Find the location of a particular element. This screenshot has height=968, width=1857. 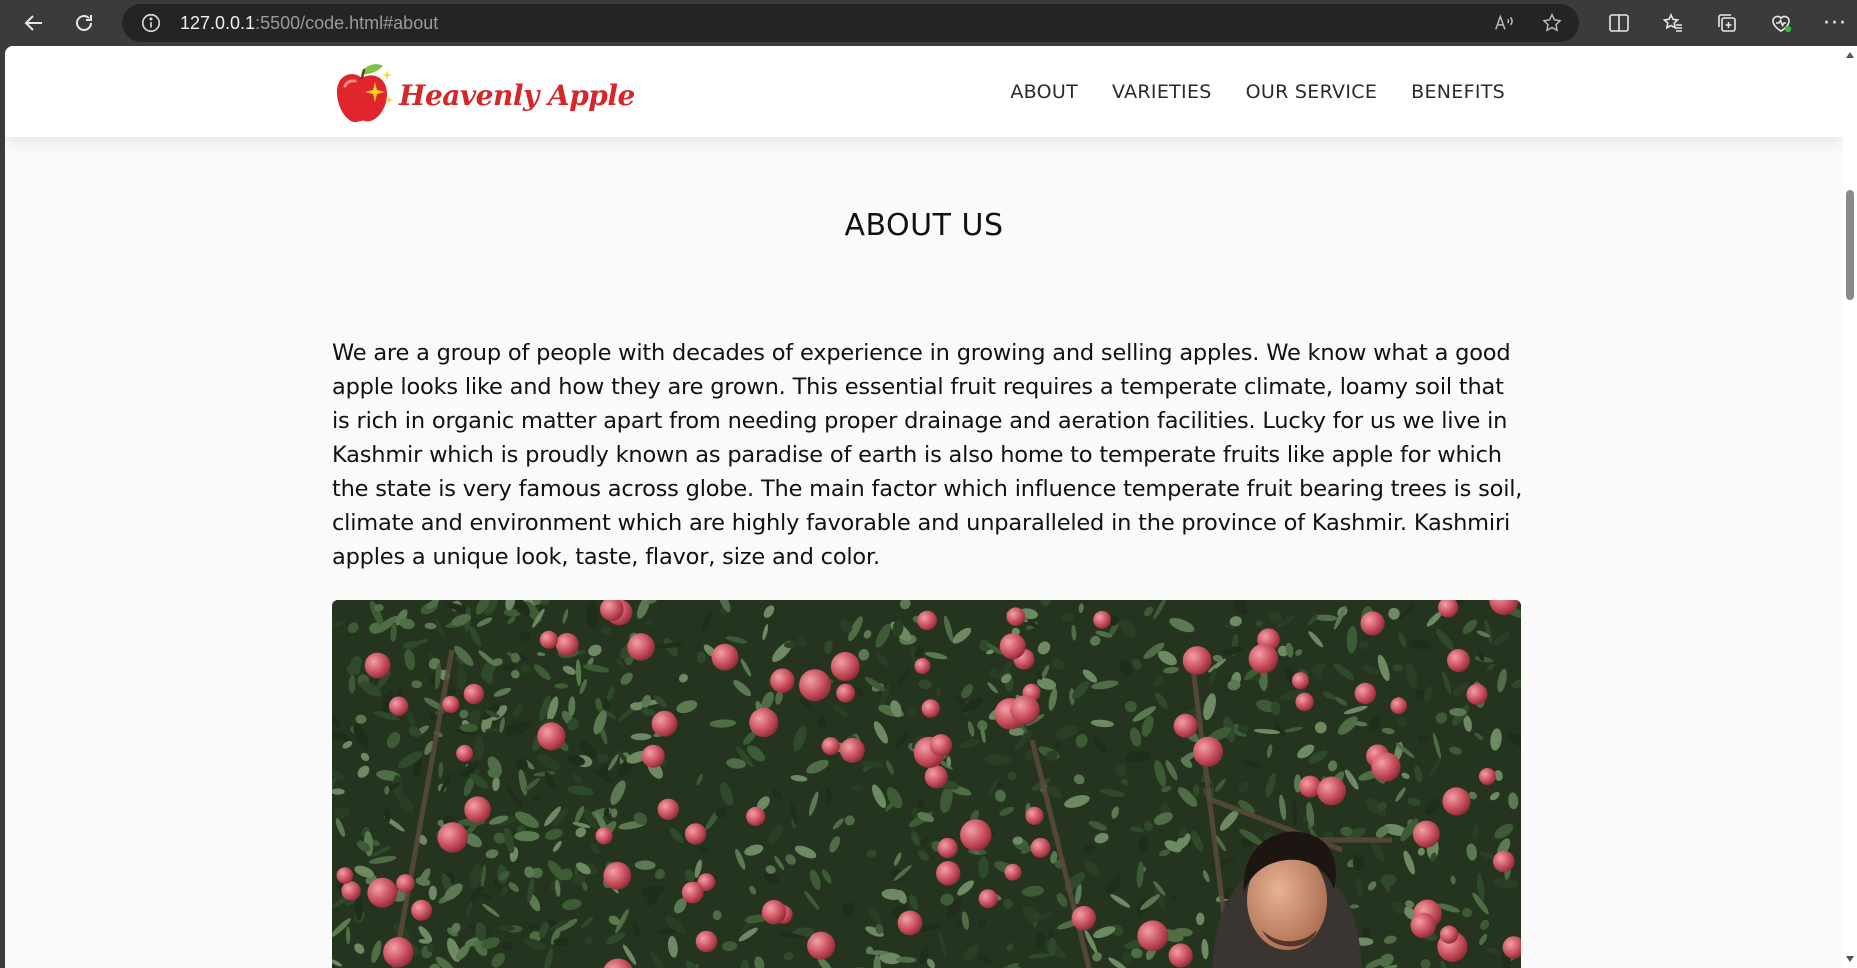

about-title: ABOUT US is located at coordinates (924, 225).